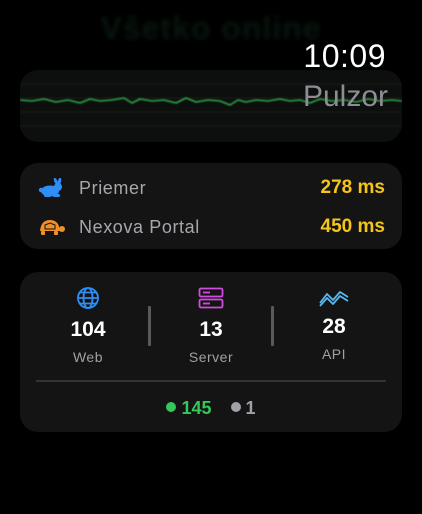 The image size is (422, 514). What do you see at coordinates (334, 298) in the screenshot?
I see `pulse-wave-icon` at bounding box center [334, 298].